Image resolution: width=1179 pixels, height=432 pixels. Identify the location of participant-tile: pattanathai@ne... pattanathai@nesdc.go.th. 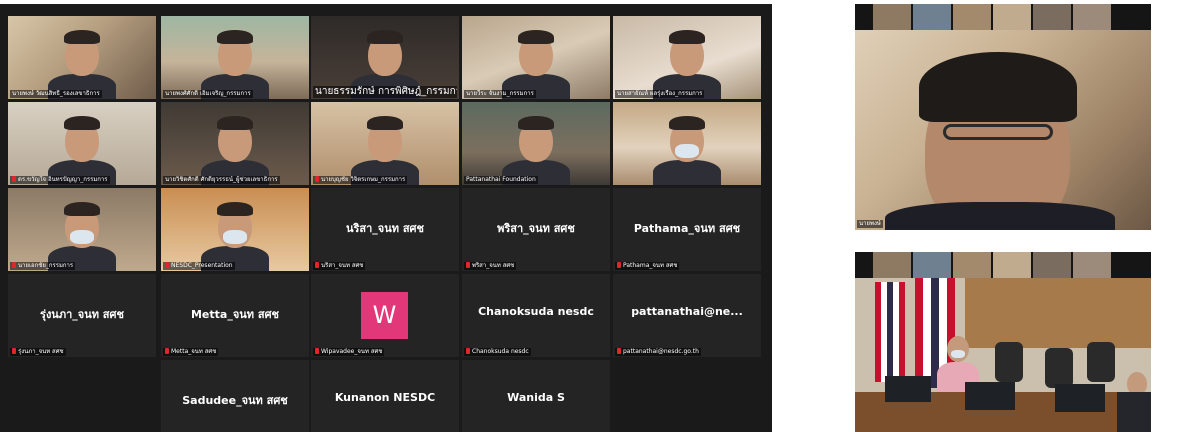
(687, 315).